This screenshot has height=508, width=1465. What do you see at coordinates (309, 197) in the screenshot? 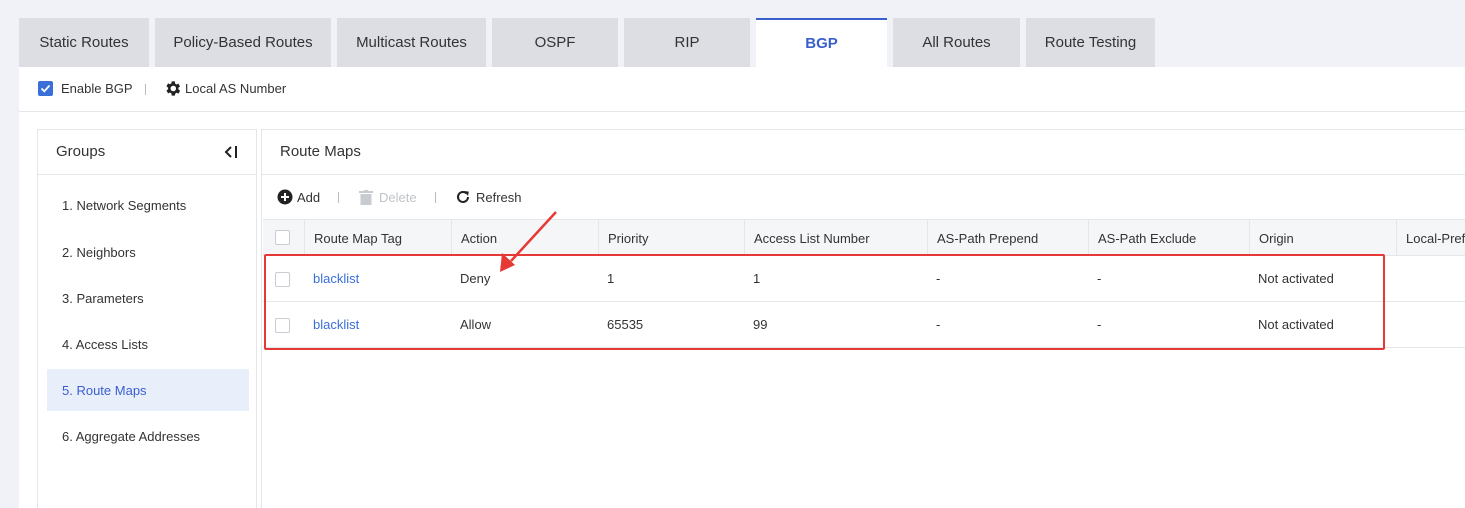
I see `add-label: Add` at bounding box center [309, 197].